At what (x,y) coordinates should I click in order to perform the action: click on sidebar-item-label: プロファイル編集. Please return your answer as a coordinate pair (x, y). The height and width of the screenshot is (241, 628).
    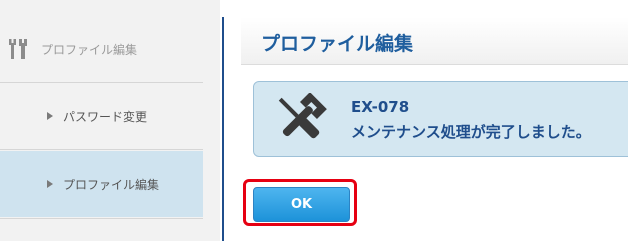
    Looking at the image, I should click on (111, 184).